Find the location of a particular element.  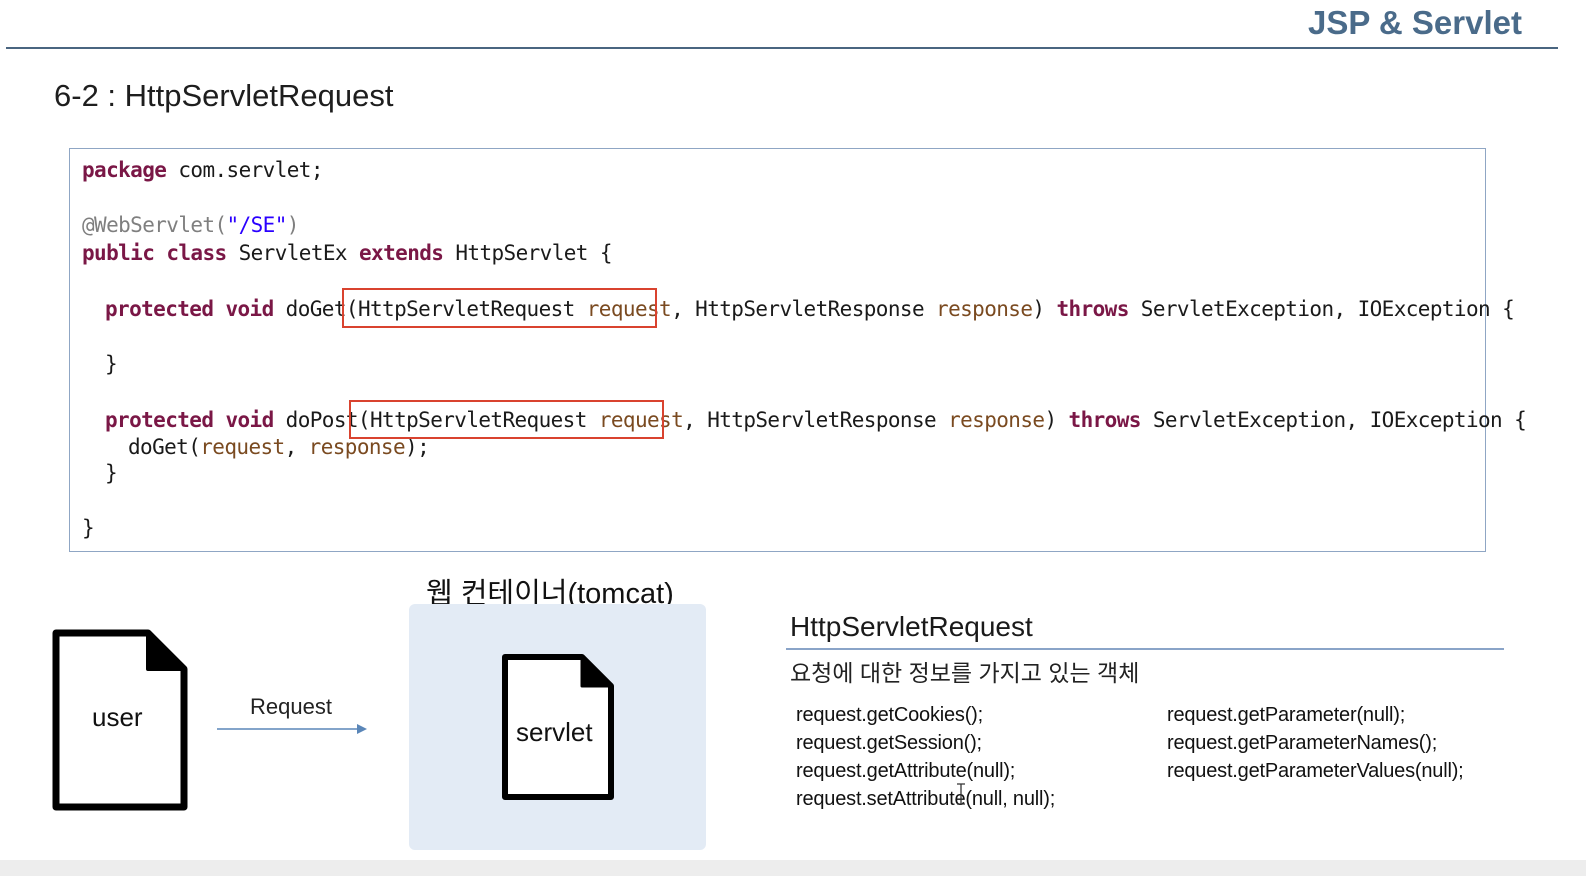

request-label: Request is located at coordinates (291, 706).